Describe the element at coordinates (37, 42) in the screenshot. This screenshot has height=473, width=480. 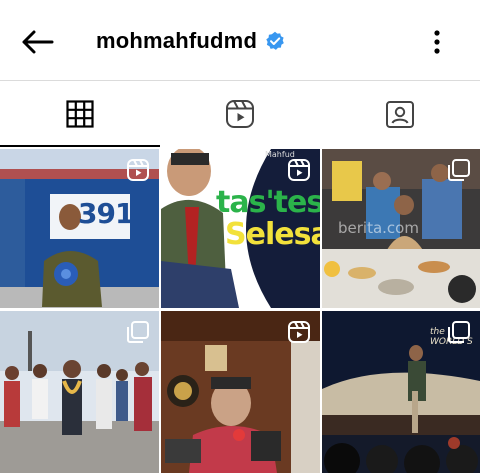
I see `back-arrow-icon` at that location.